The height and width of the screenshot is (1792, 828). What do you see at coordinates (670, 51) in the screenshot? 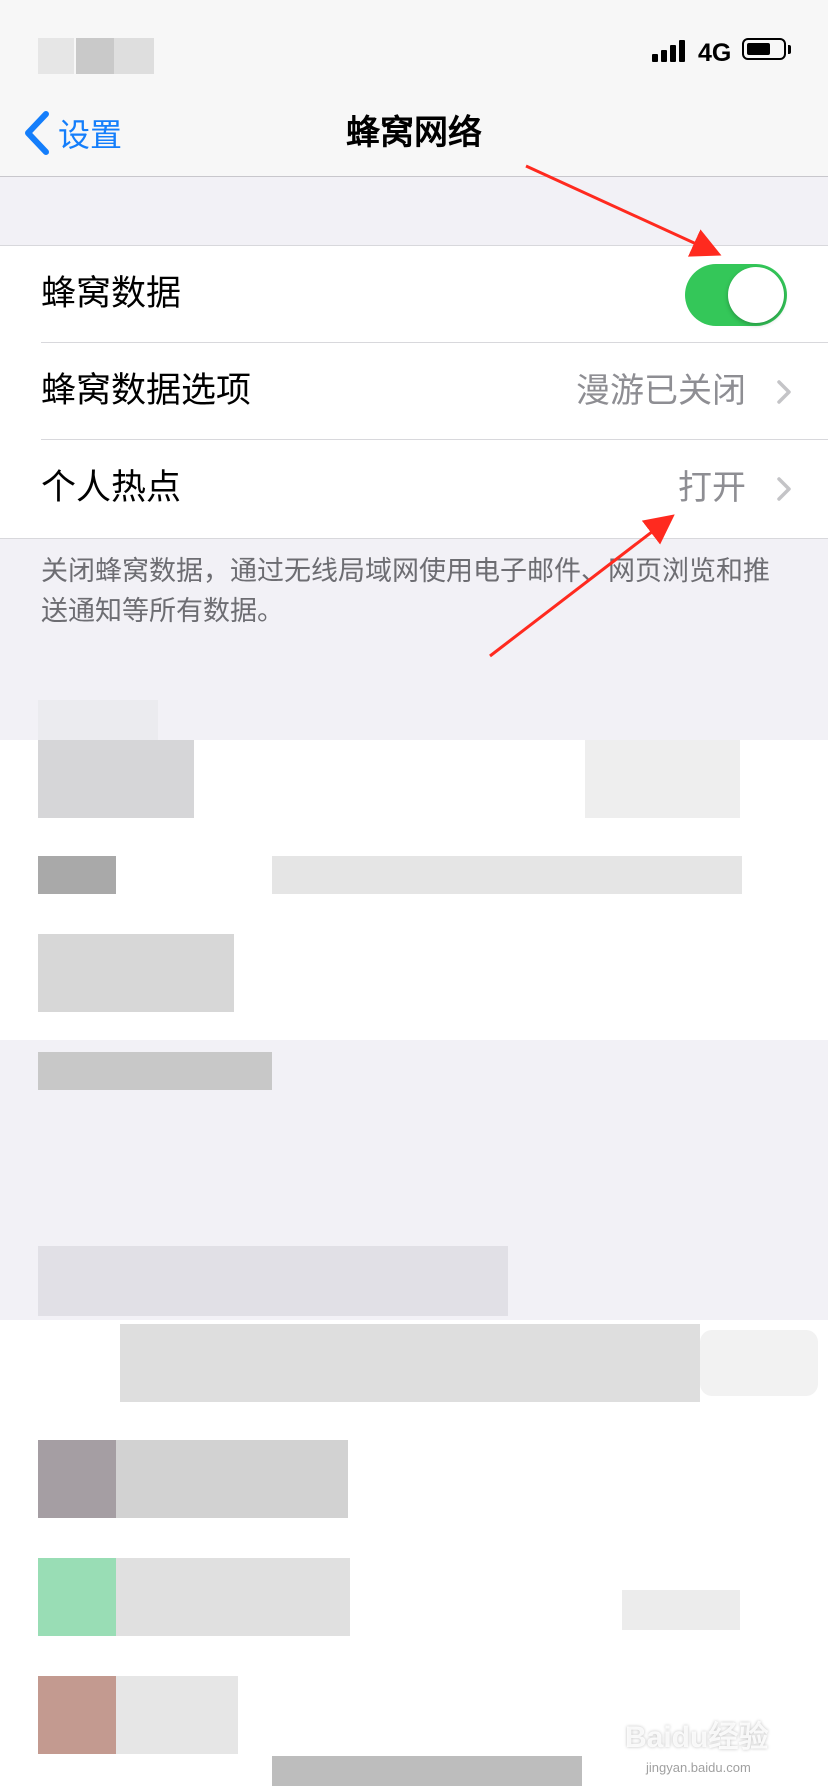
I see `signal-strength-icon` at bounding box center [670, 51].